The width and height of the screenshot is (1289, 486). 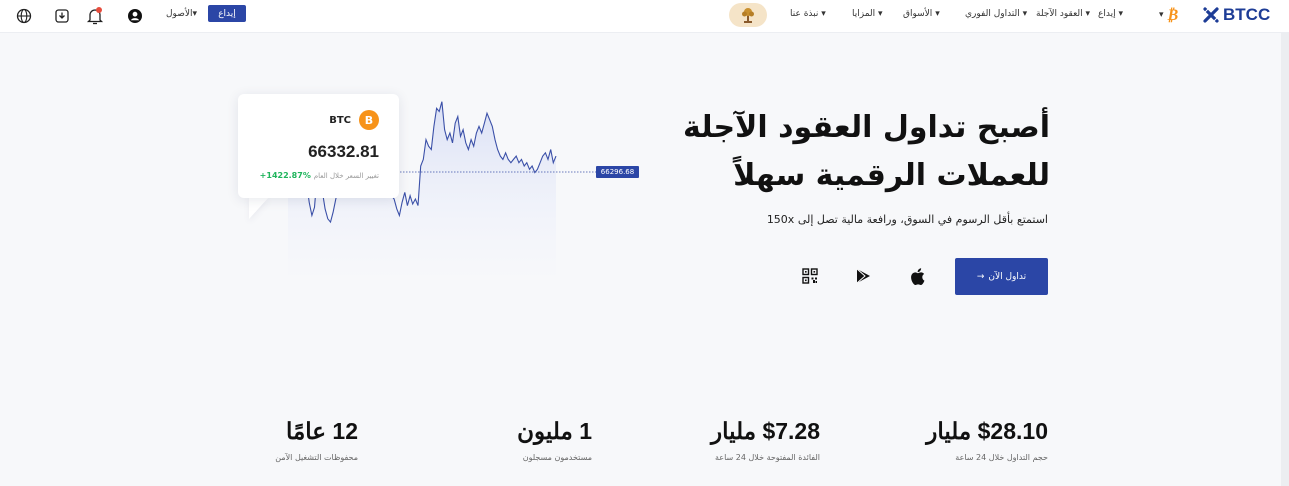 What do you see at coordinates (765, 431) in the screenshot?
I see `stat-value: $7.28 مليار` at bounding box center [765, 431].